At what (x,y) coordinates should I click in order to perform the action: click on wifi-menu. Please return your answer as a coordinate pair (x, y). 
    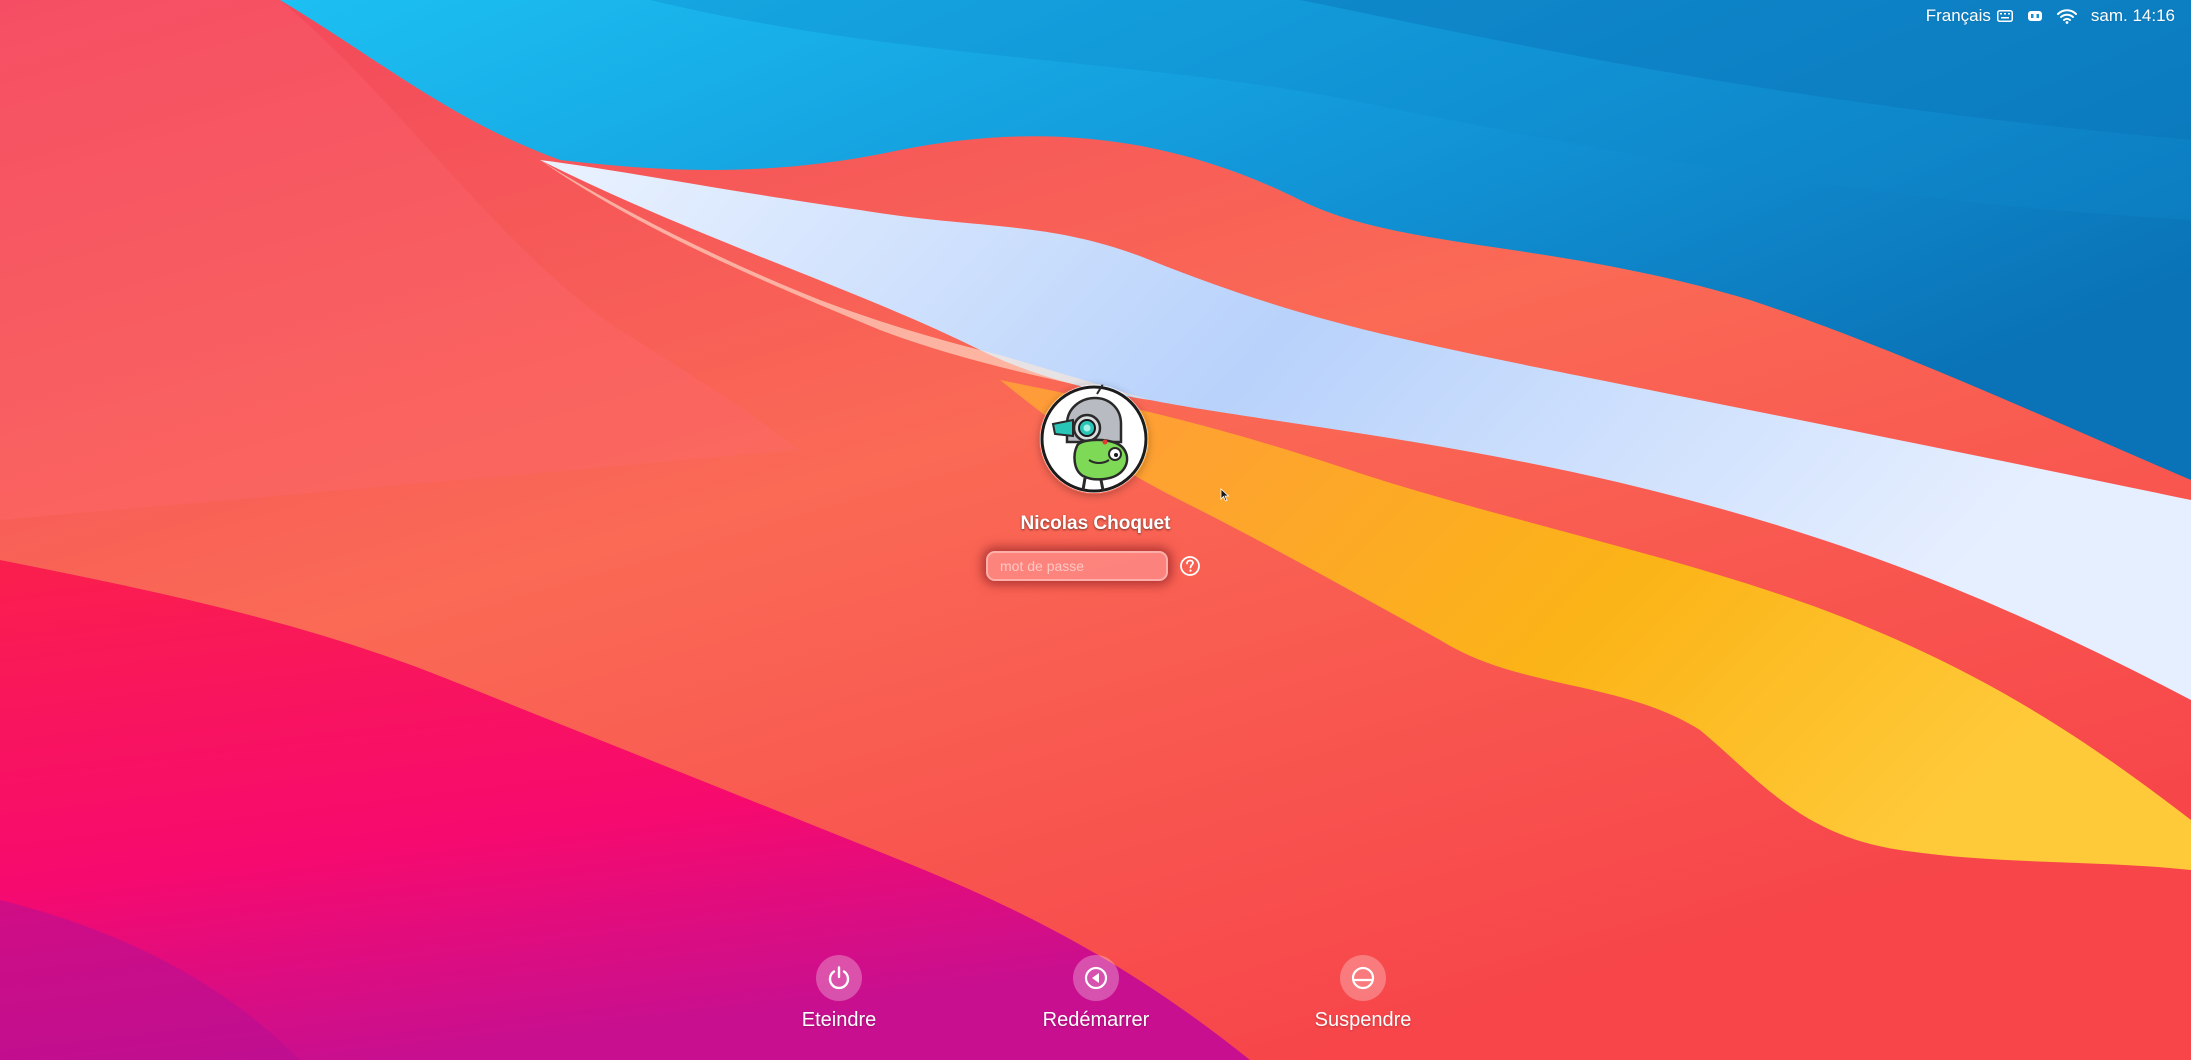
    Looking at the image, I should click on (2066, 16).